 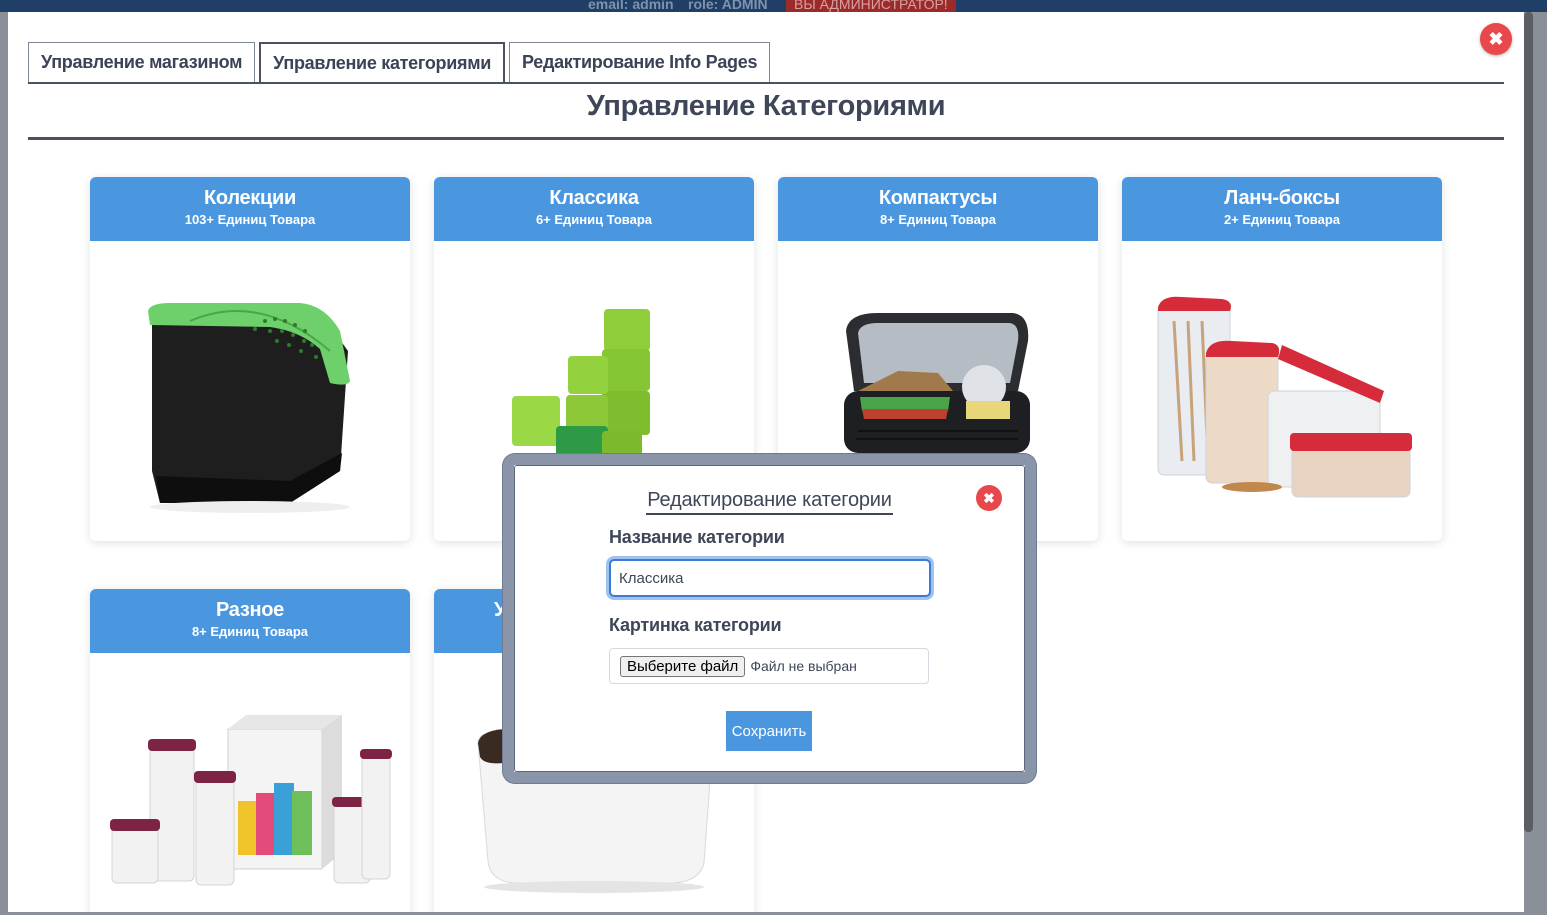 What do you see at coordinates (250, 198) in the screenshot?
I see `card-name: Колекции` at bounding box center [250, 198].